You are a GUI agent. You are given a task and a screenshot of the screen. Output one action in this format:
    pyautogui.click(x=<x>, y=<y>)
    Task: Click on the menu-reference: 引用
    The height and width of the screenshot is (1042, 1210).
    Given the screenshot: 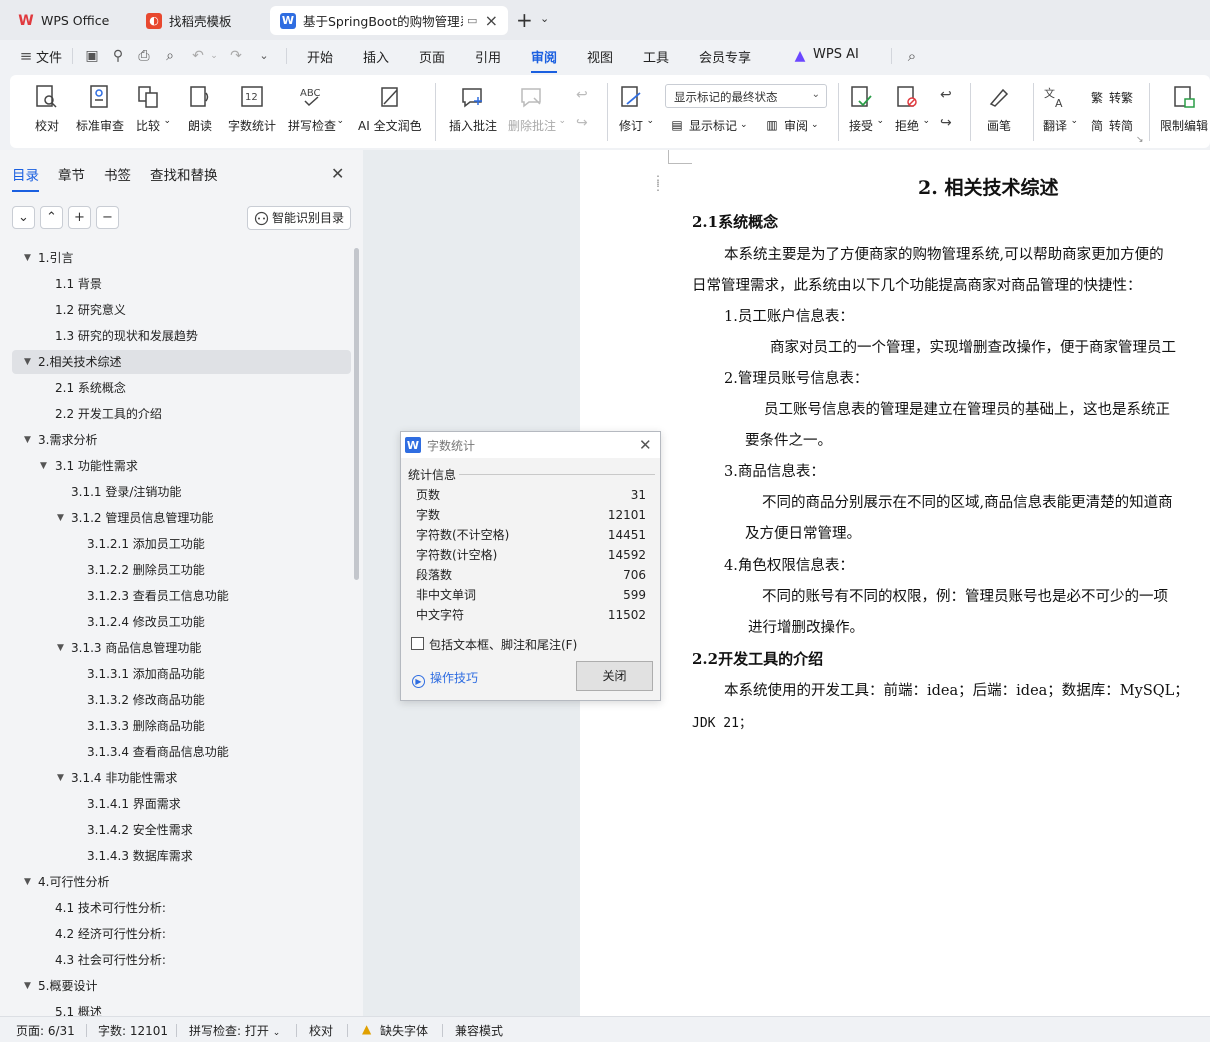 What is the action you would take?
    pyautogui.click(x=488, y=56)
    